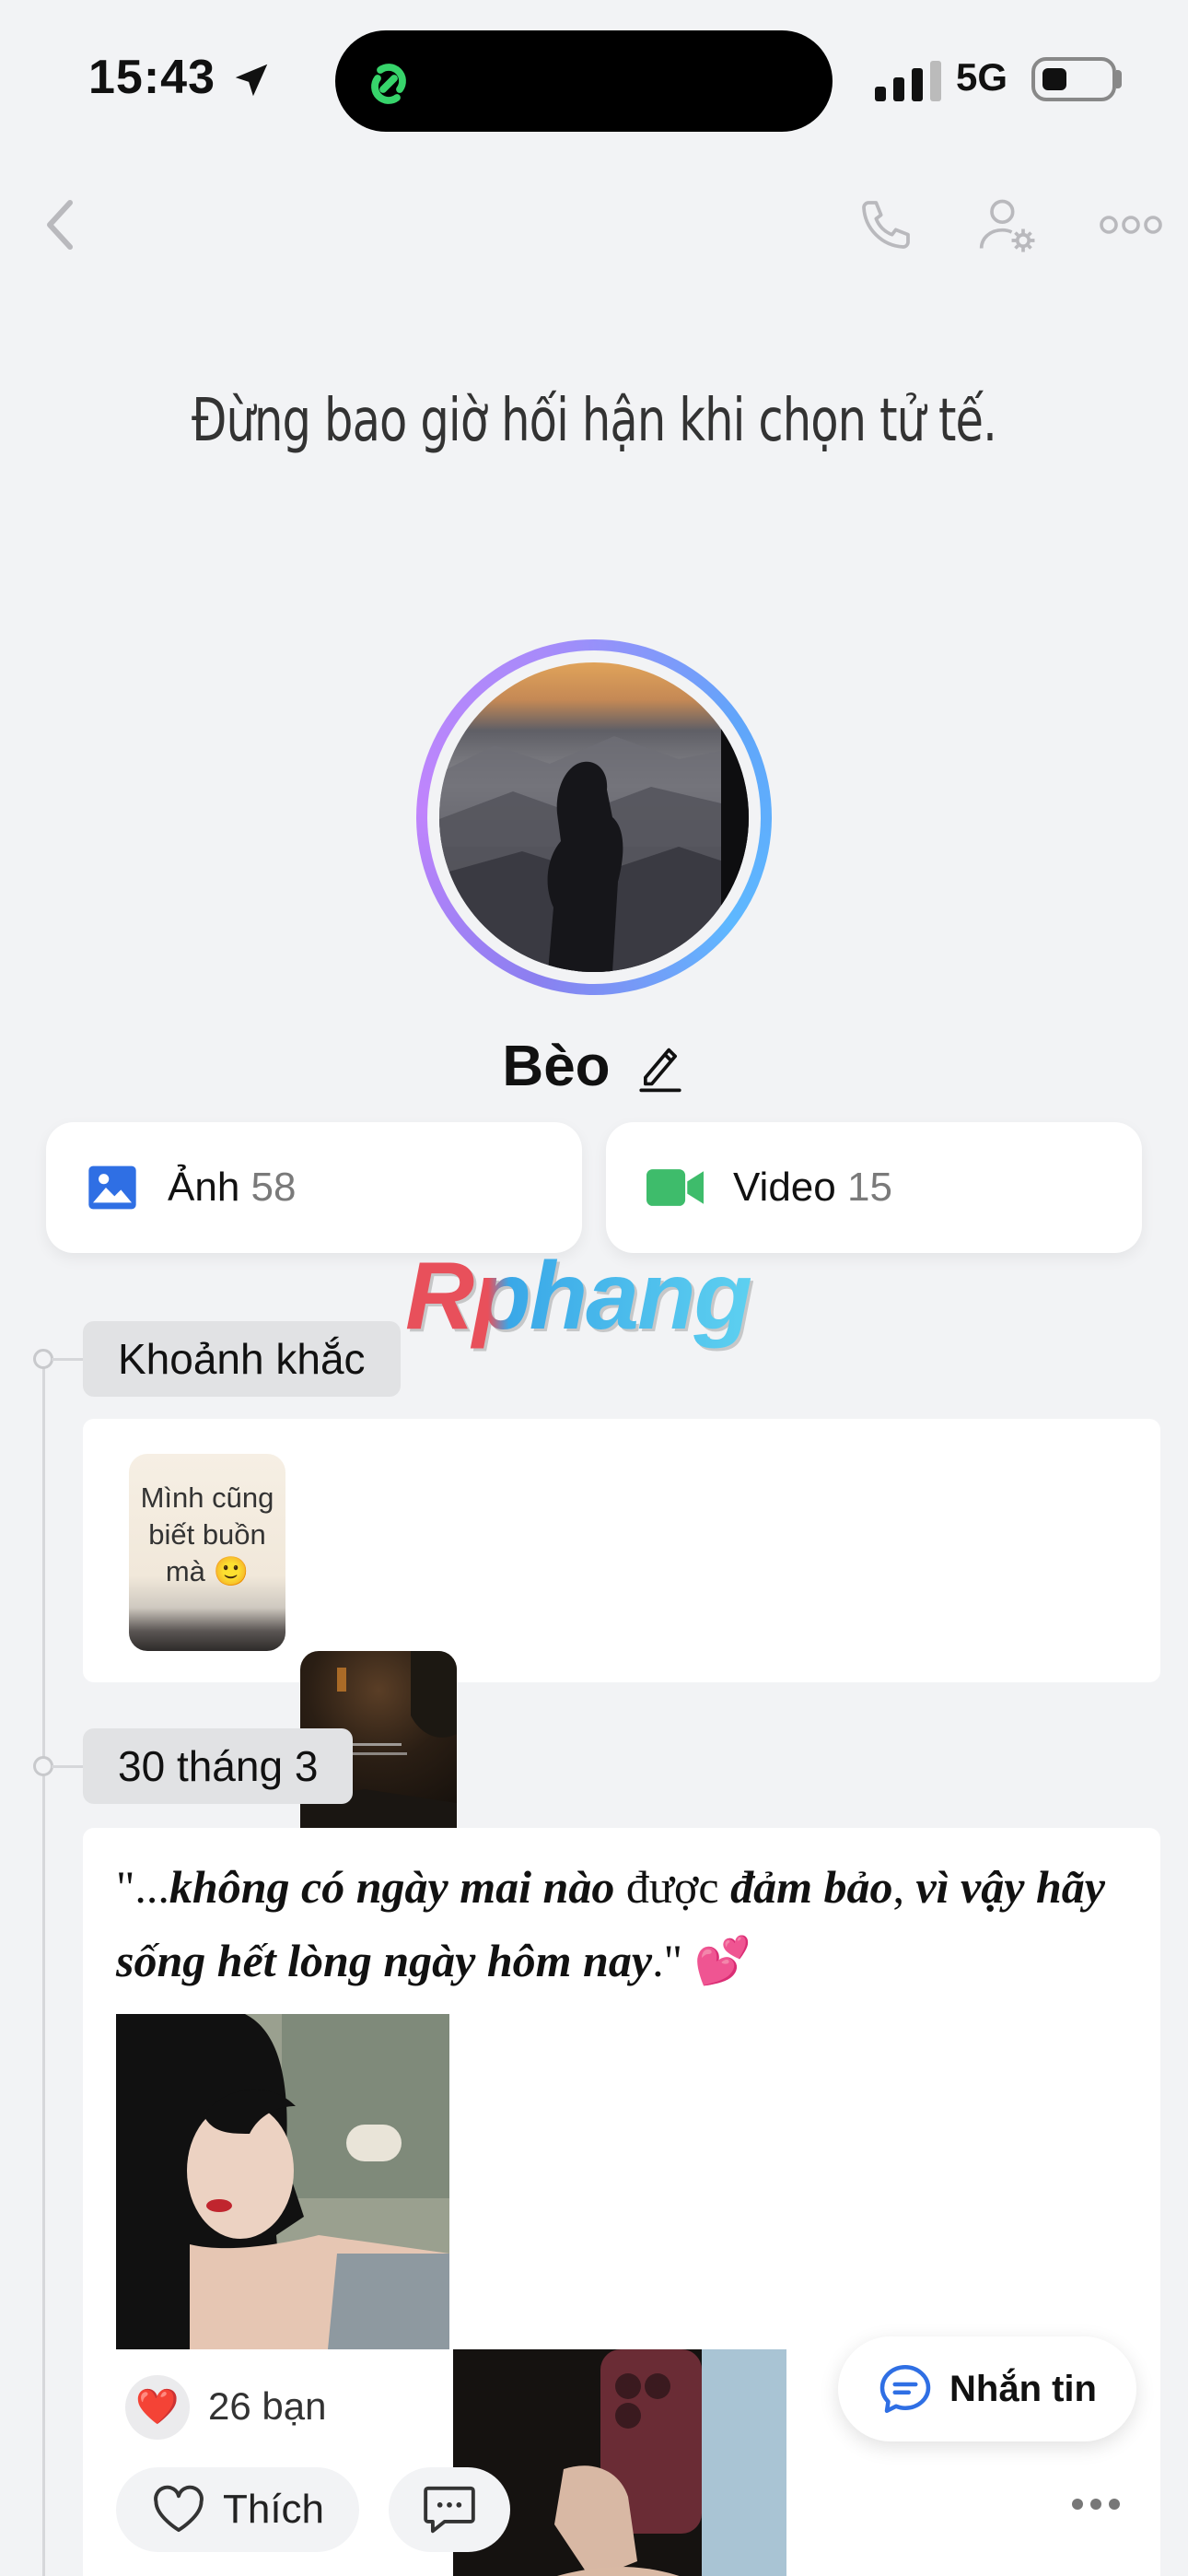 The image size is (1188, 2576). I want to click on like-label: Thích, so click(273, 2509).